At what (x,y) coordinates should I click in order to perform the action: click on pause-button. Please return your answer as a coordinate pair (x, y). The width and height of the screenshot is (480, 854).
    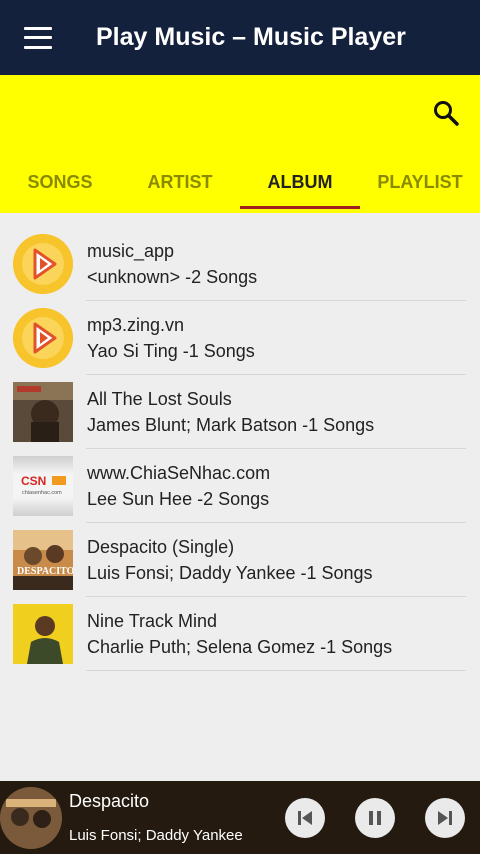
    Looking at the image, I should click on (375, 818).